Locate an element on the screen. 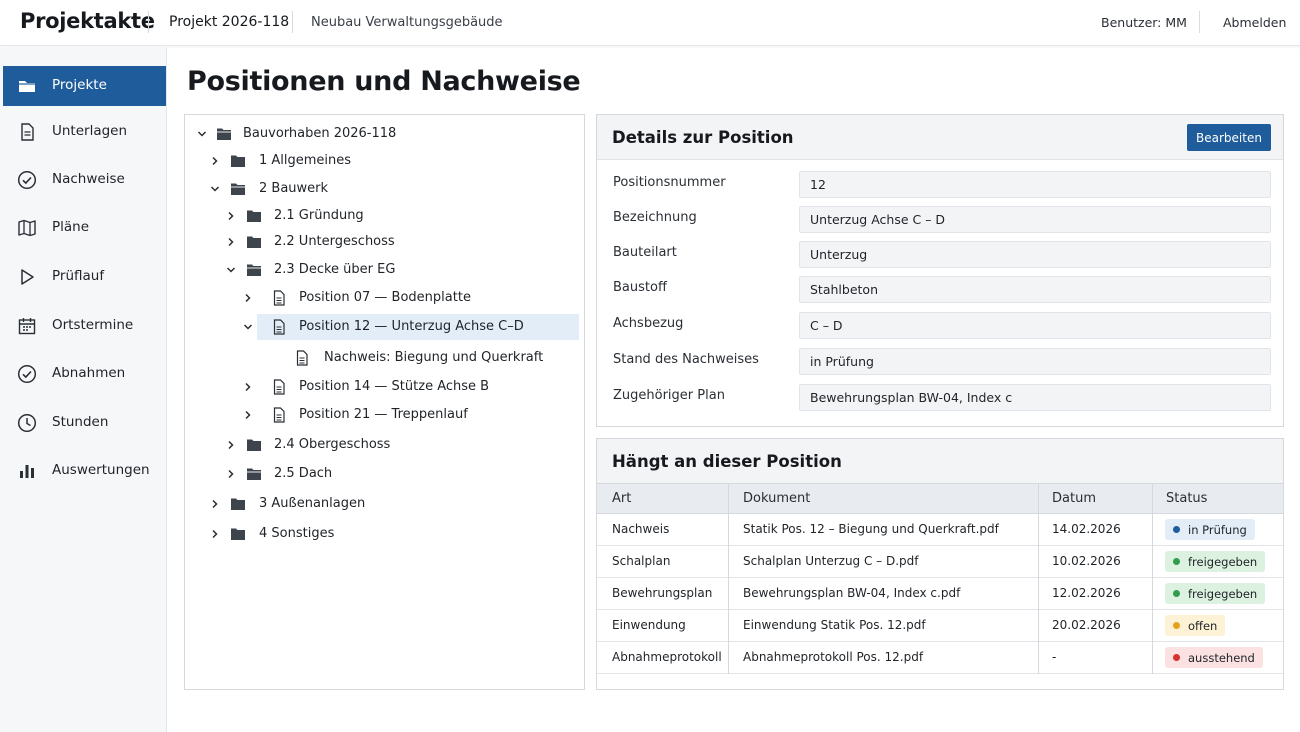 Image resolution: width=1300 pixels, height=732 pixels. sidebar-item-ortstermine: Ortstermine is located at coordinates (84, 326).